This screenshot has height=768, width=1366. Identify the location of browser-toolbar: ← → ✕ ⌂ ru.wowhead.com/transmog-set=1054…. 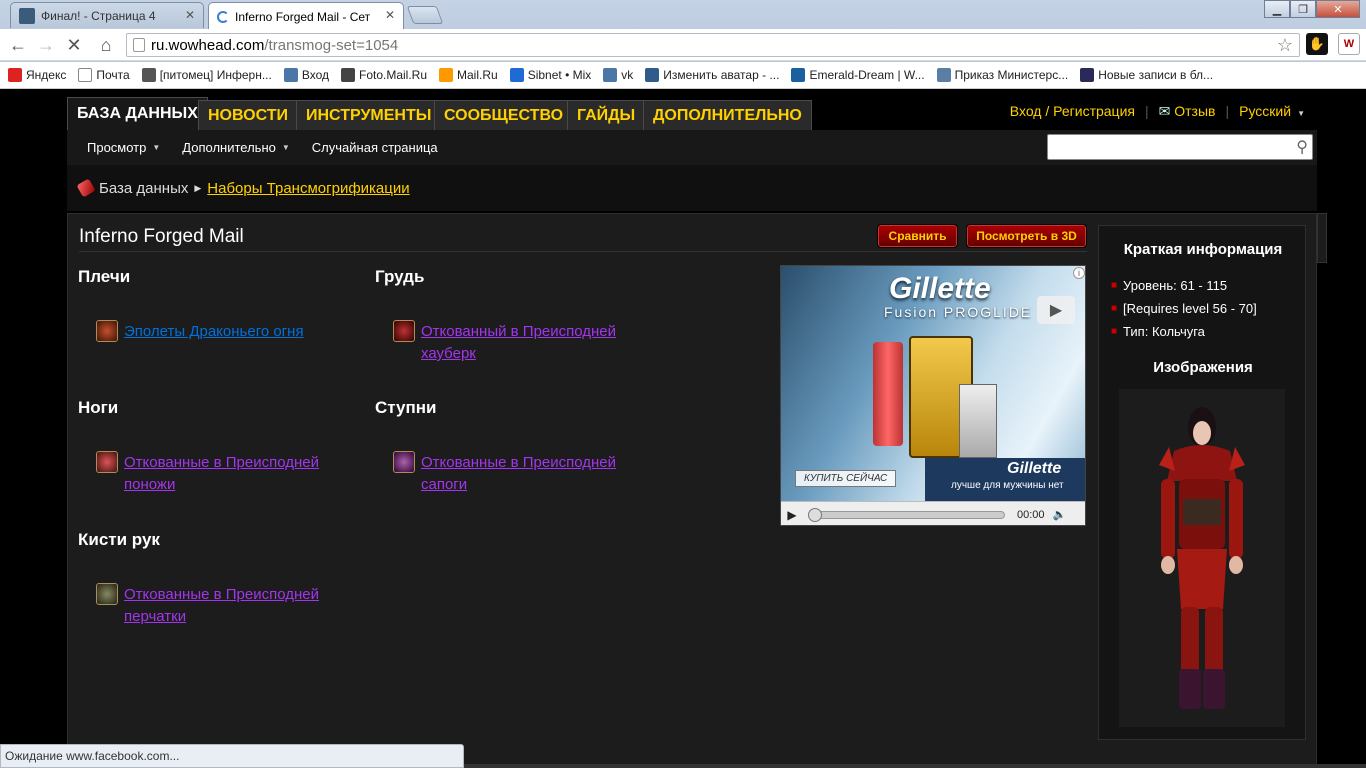
(683, 45).